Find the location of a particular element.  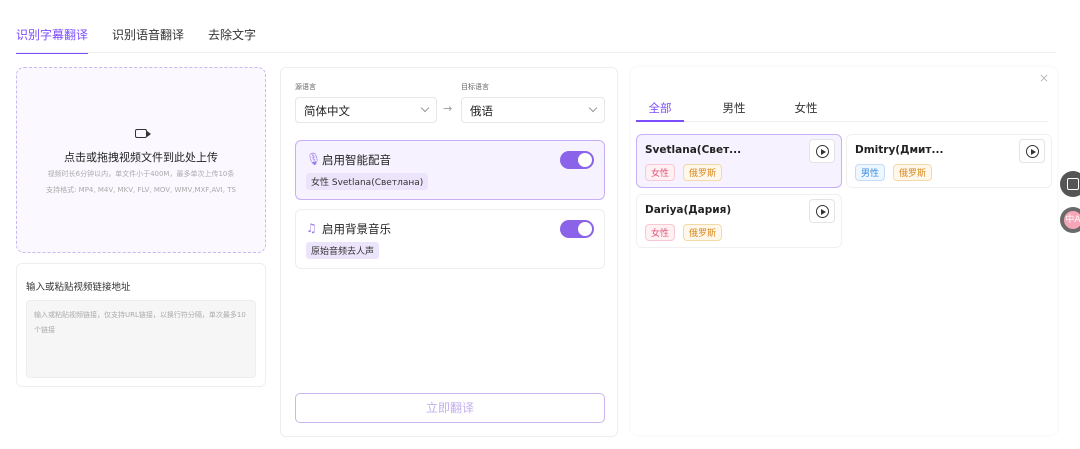

upload-title: 点击或拖拽视频文件到此处上传 is located at coordinates (141, 157).